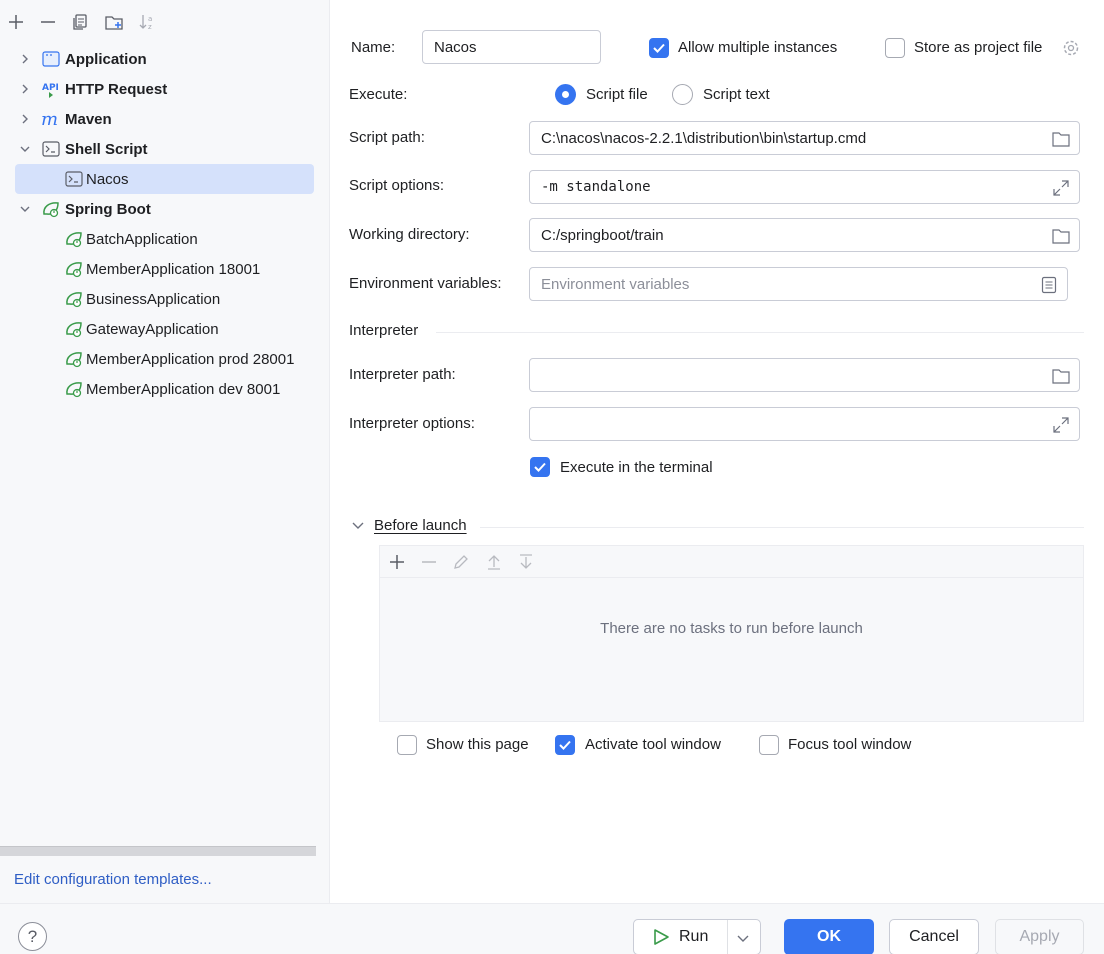  What do you see at coordinates (412, 423) in the screenshot?
I see `interpreter-options-label: Interpreter options:` at bounding box center [412, 423].